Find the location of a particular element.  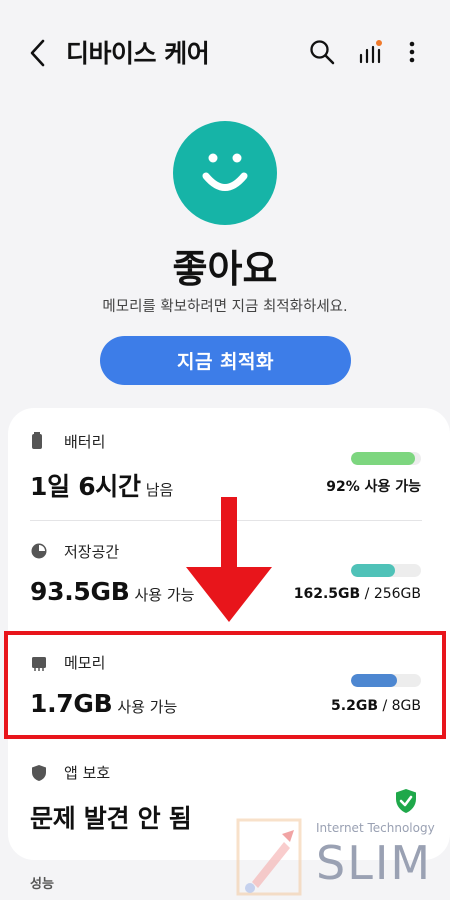

search-icon is located at coordinates (322, 52).